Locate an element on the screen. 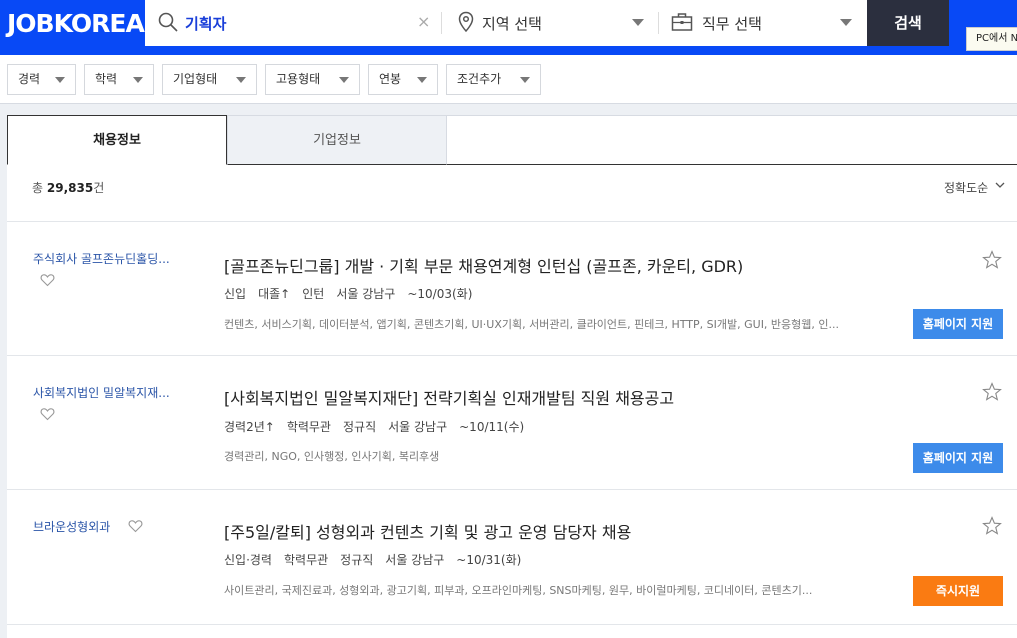 This screenshot has width=1017, height=638. company-name: 브라운성형외과 is located at coordinates (71, 526).